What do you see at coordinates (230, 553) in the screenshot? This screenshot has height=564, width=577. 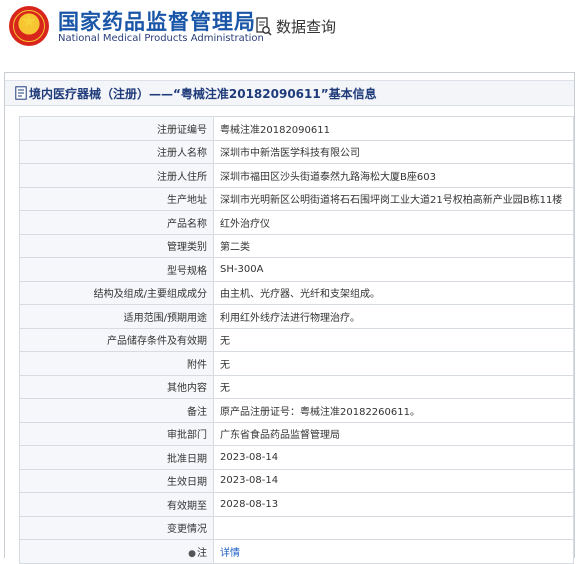 I see `details-link: 详情` at bounding box center [230, 553].